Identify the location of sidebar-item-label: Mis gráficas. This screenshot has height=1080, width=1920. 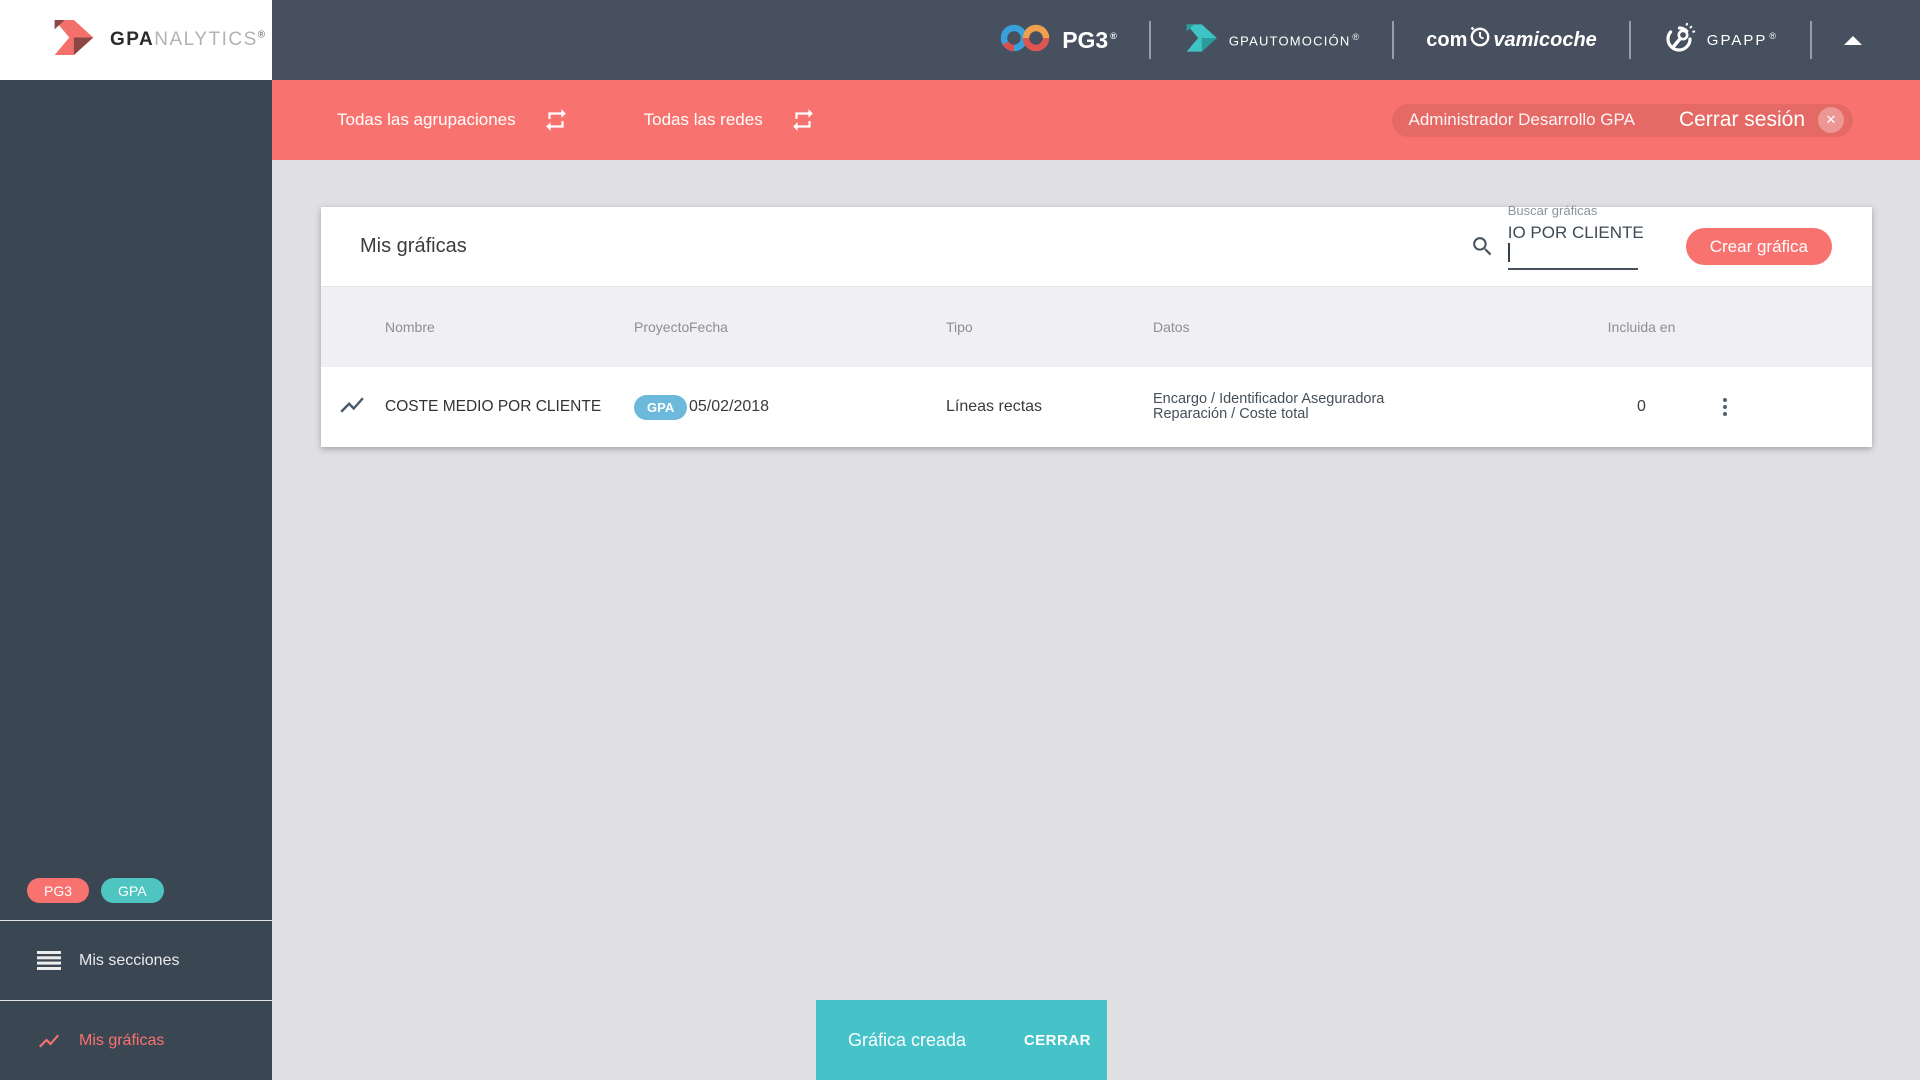
(122, 1040).